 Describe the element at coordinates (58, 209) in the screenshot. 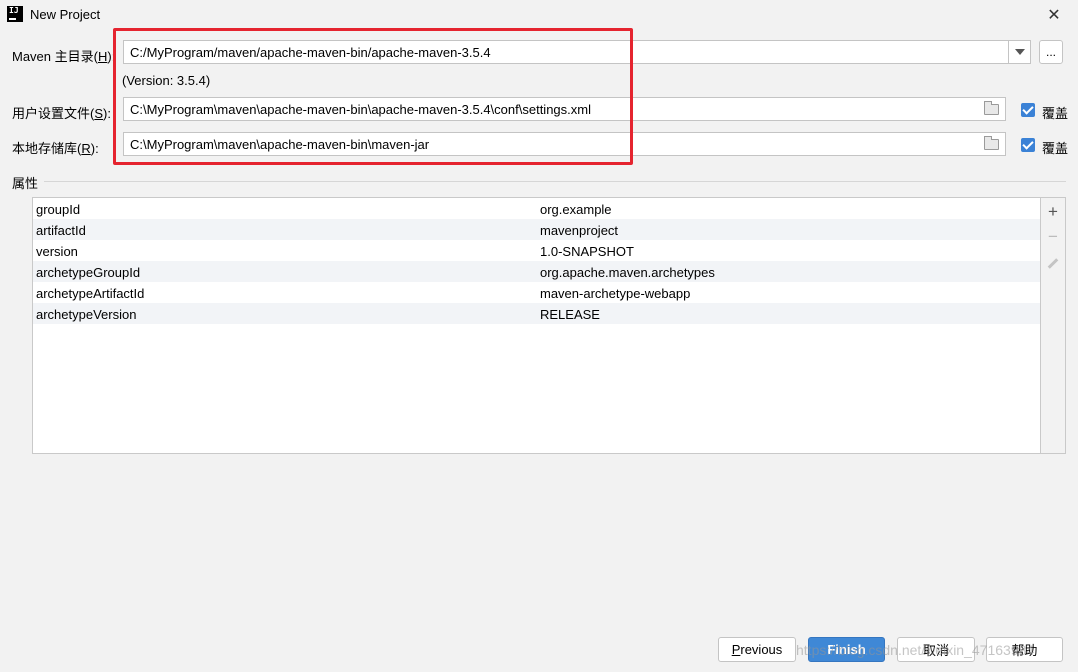

I see `property-key: groupId` at that location.